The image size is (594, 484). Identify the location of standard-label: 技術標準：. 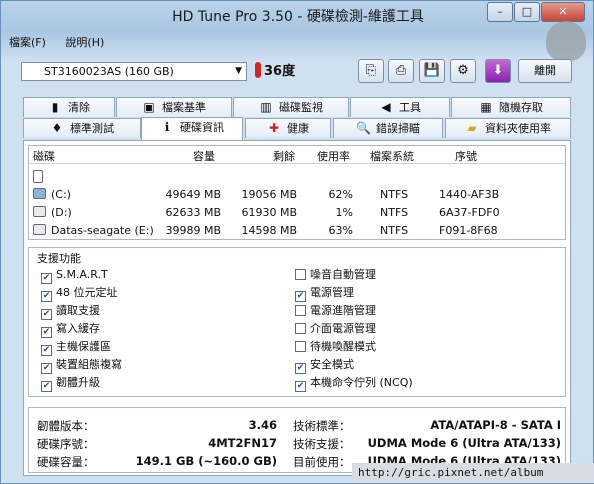
(322, 426).